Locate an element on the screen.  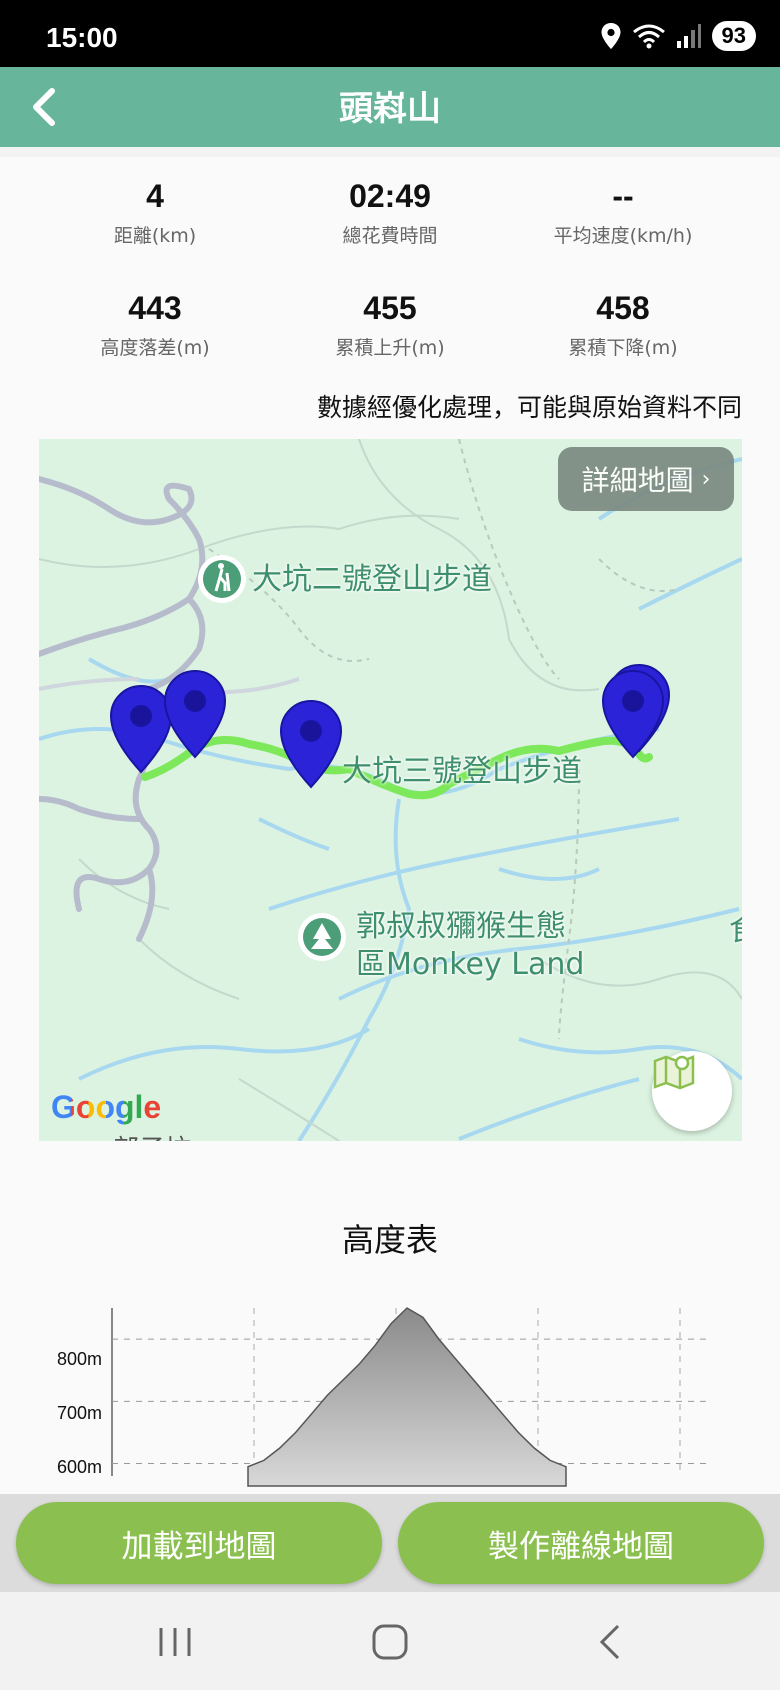
divider is located at coordinates (390, 152).